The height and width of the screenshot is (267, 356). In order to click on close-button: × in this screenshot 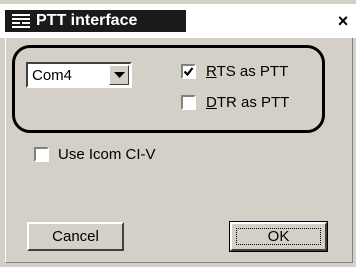, I will do `click(343, 21)`.